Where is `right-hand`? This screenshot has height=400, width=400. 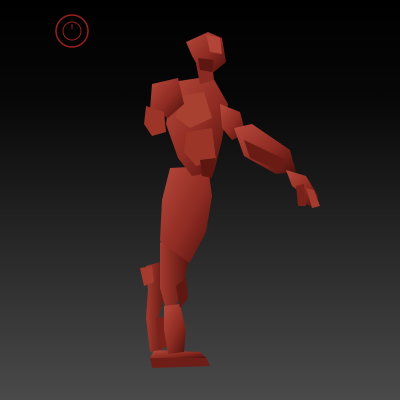
right-hand is located at coordinates (303, 189).